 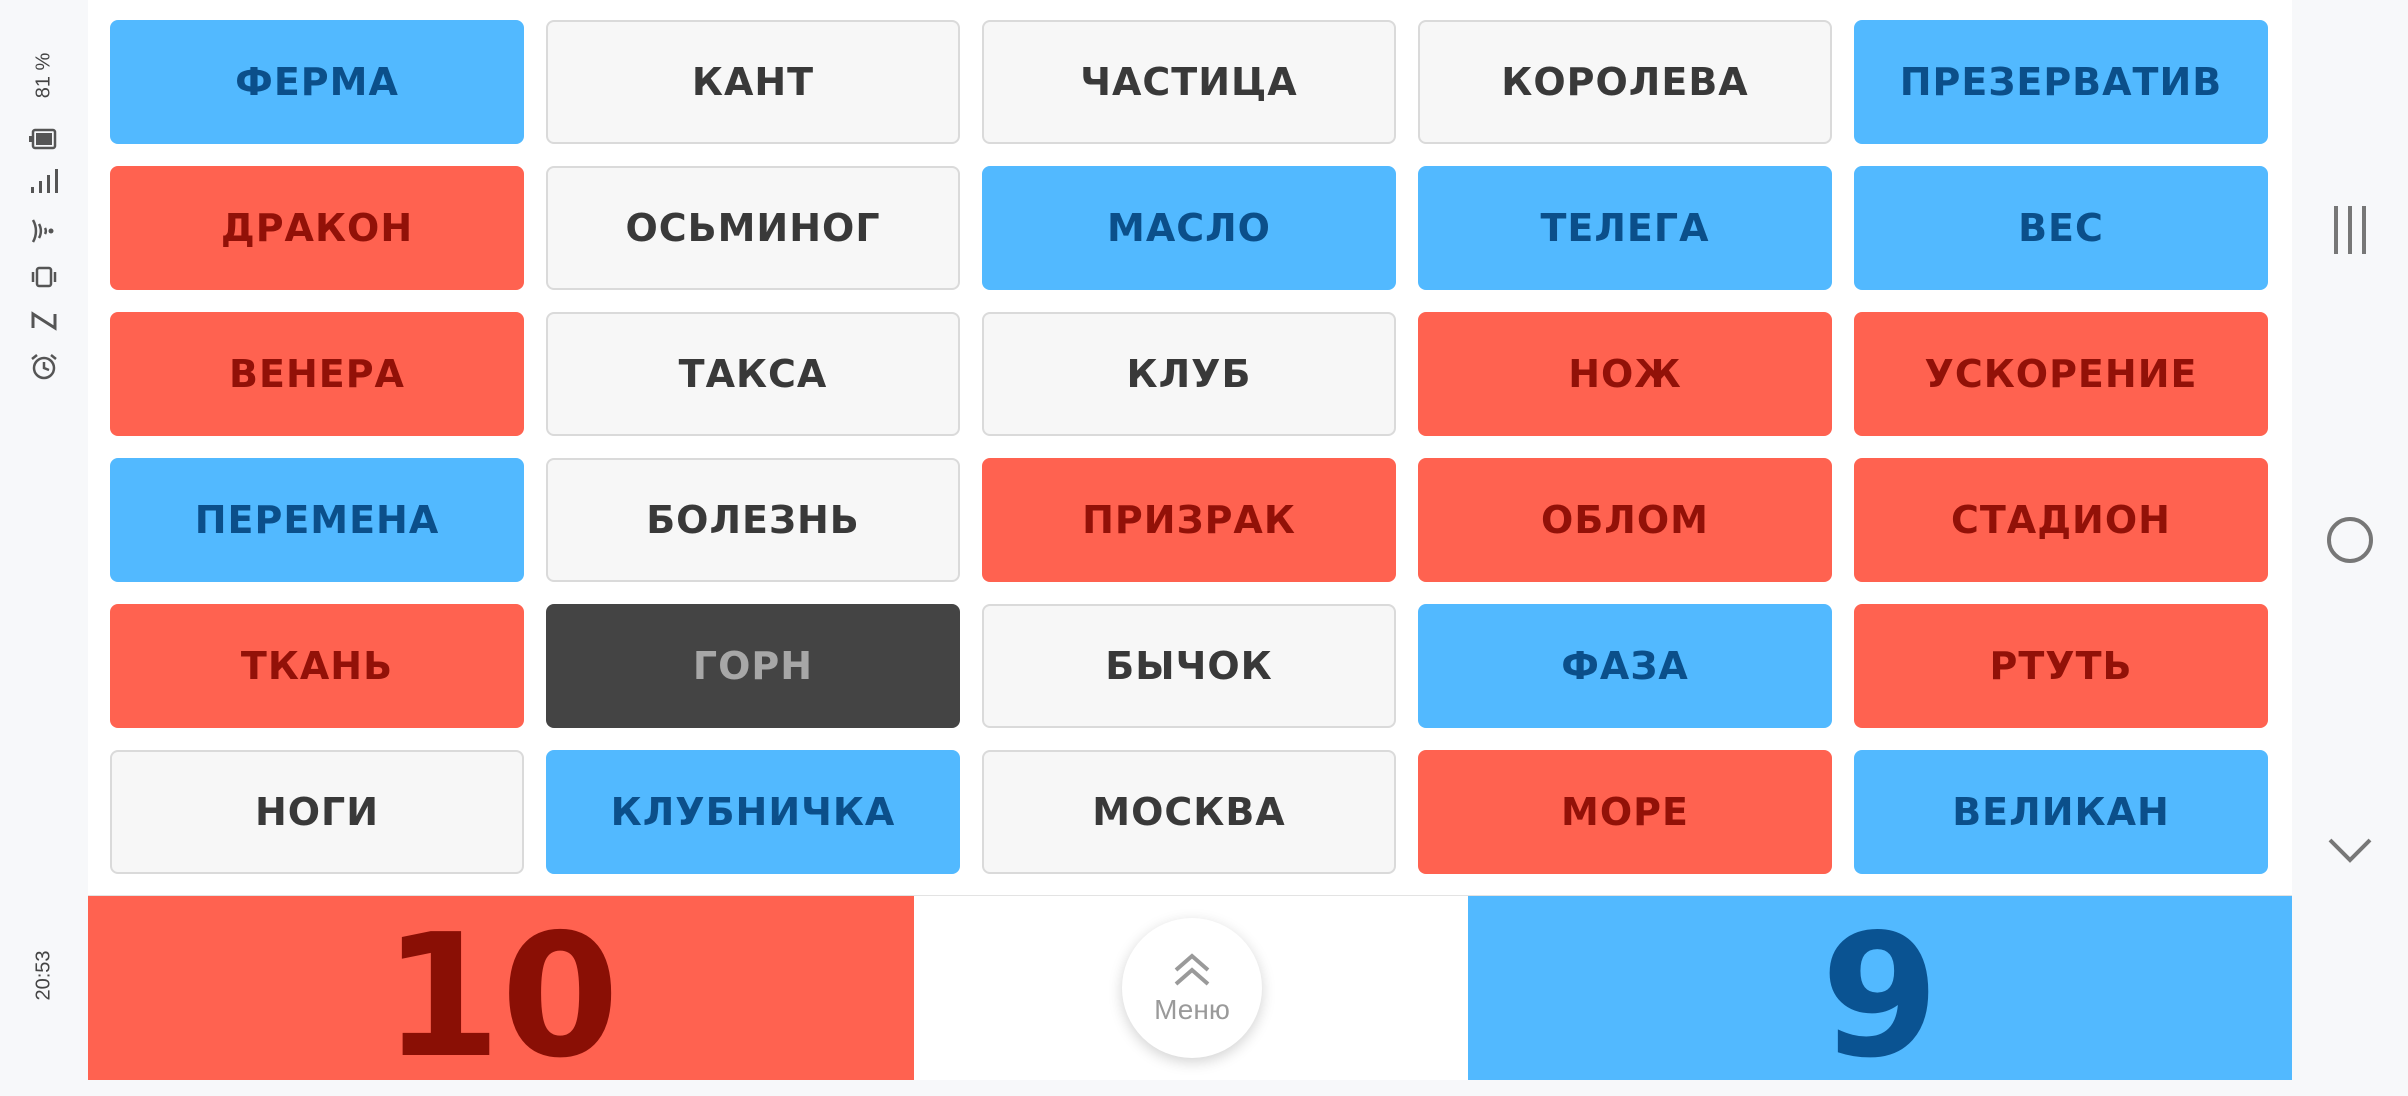 I want to click on back-chevron-icon, so click(x=2350, y=850).